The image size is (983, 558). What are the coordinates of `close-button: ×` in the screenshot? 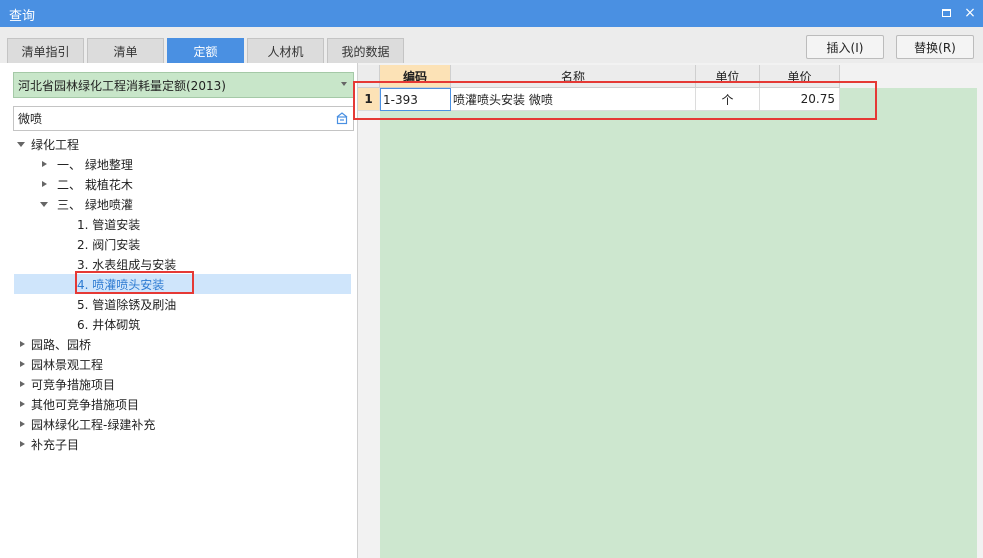 It's located at (970, 13).